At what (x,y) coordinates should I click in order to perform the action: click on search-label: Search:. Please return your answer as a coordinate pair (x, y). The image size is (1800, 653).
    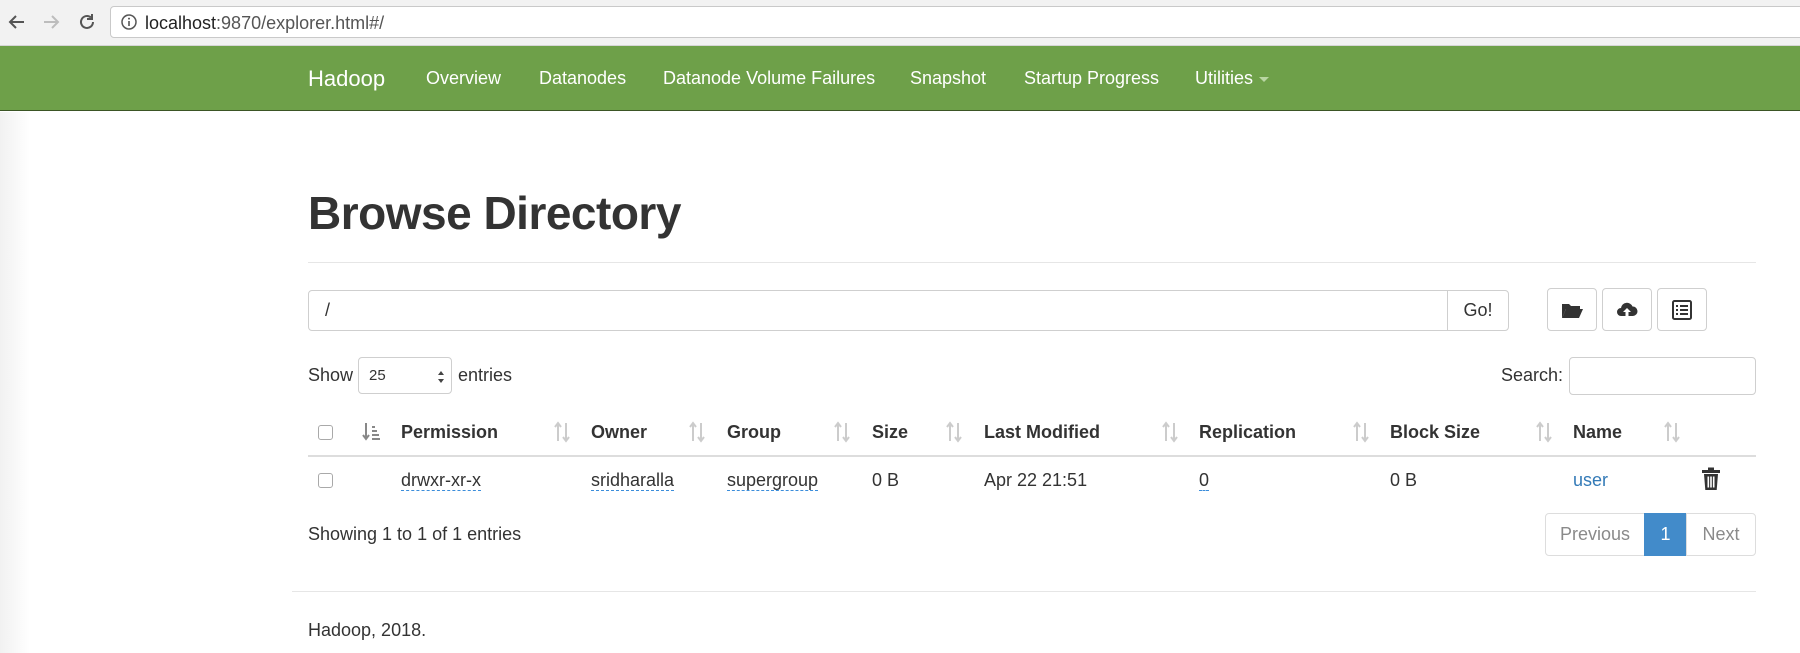
    Looking at the image, I should click on (1532, 375).